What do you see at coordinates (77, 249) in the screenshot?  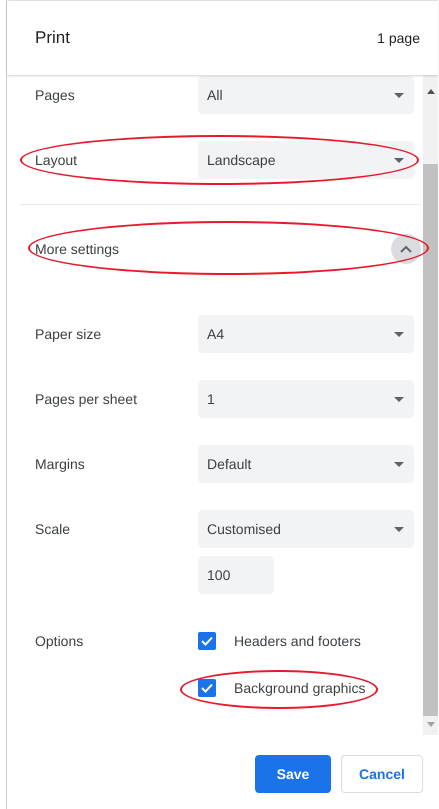 I see `section-label: More settings` at bounding box center [77, 249].